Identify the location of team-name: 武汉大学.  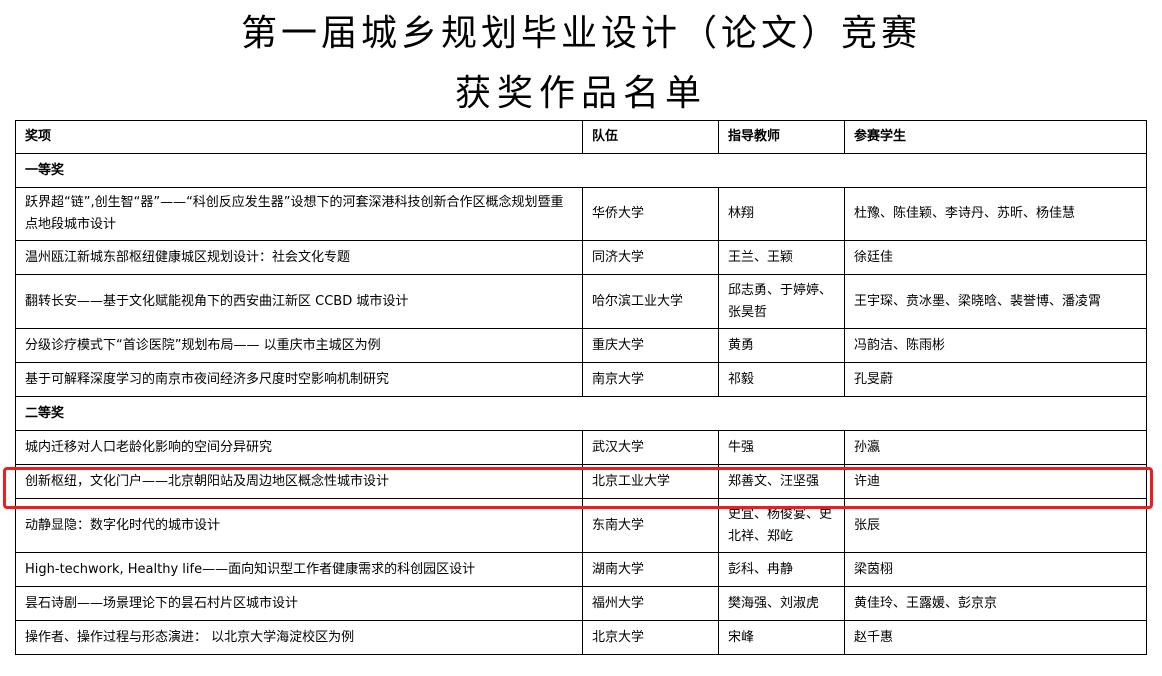
(650, 447).